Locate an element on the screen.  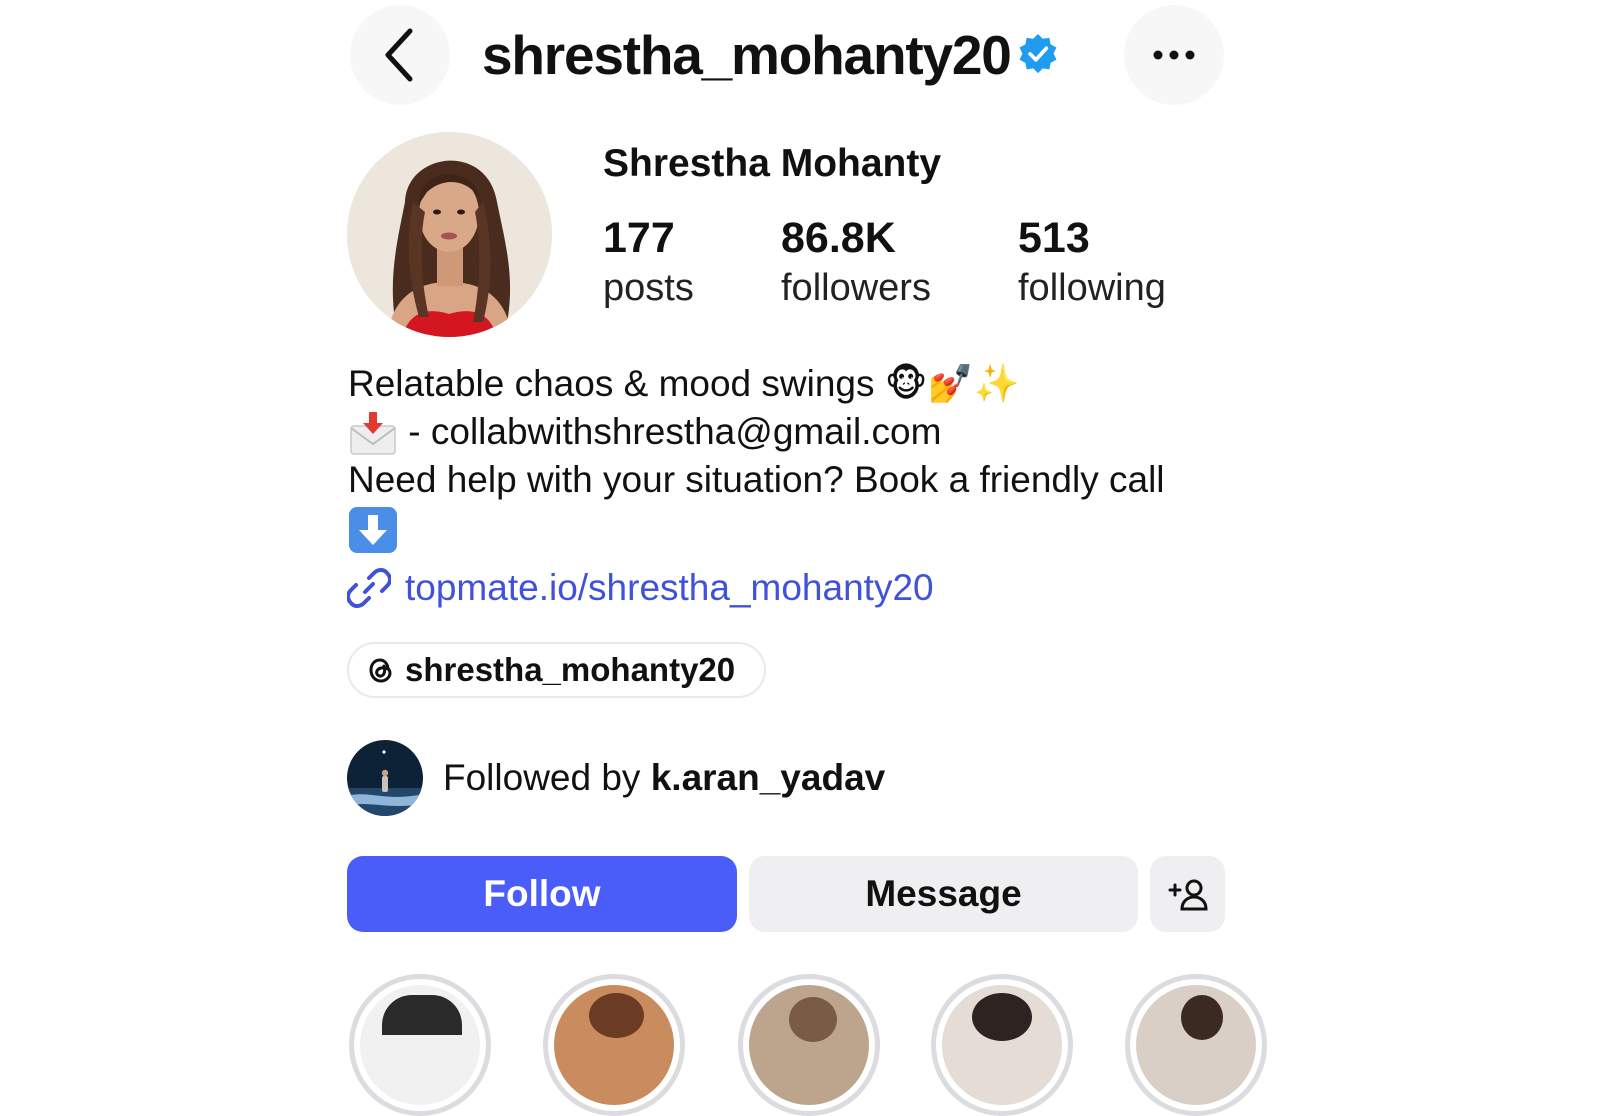
more-options-button is located at coordinates (1174, 55).